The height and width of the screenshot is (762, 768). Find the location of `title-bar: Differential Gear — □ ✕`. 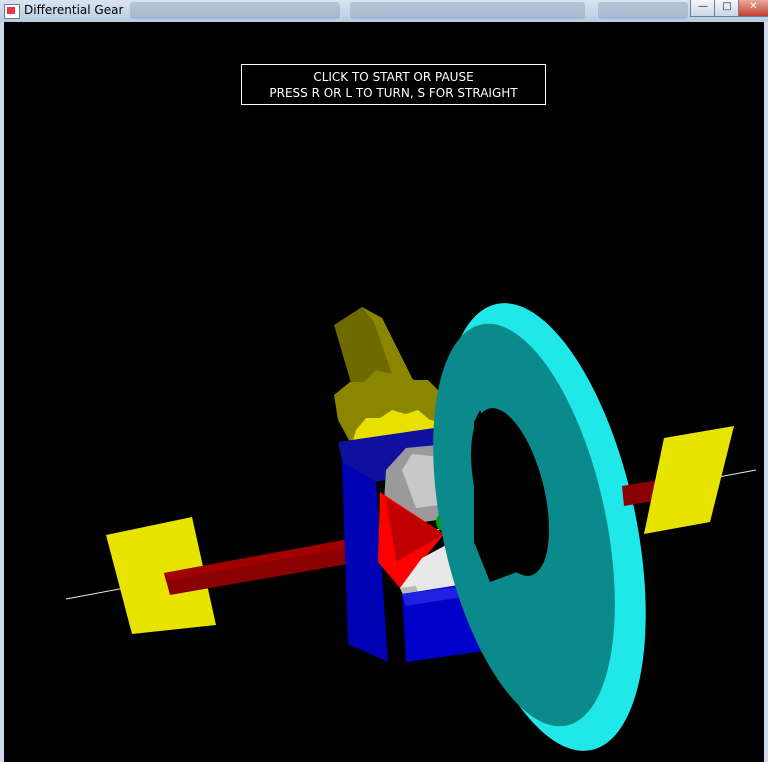

title-bar: Differential Gear — □ ✕ is located at coordinates (384, 11).